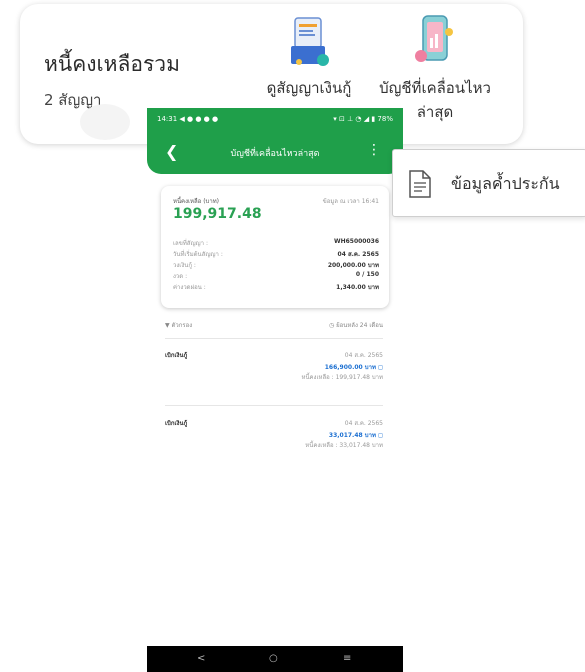 This screenshot has height=672, width=585. I want to click on coin-decoration, so click(105, 122).